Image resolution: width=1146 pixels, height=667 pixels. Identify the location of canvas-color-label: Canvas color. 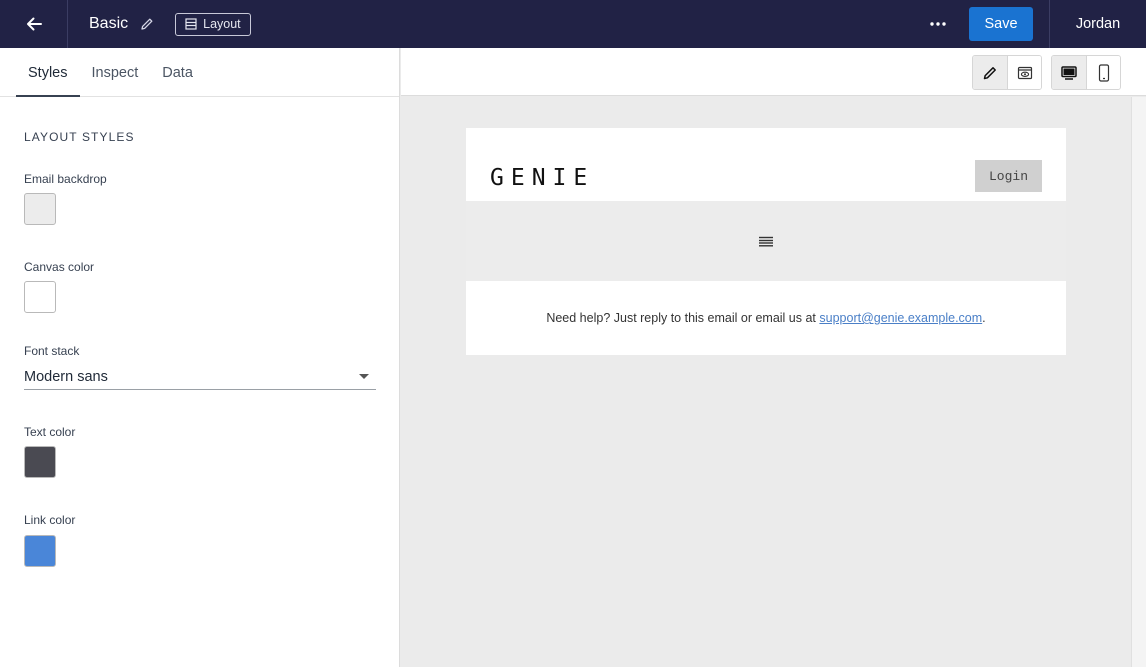
(59, 267).